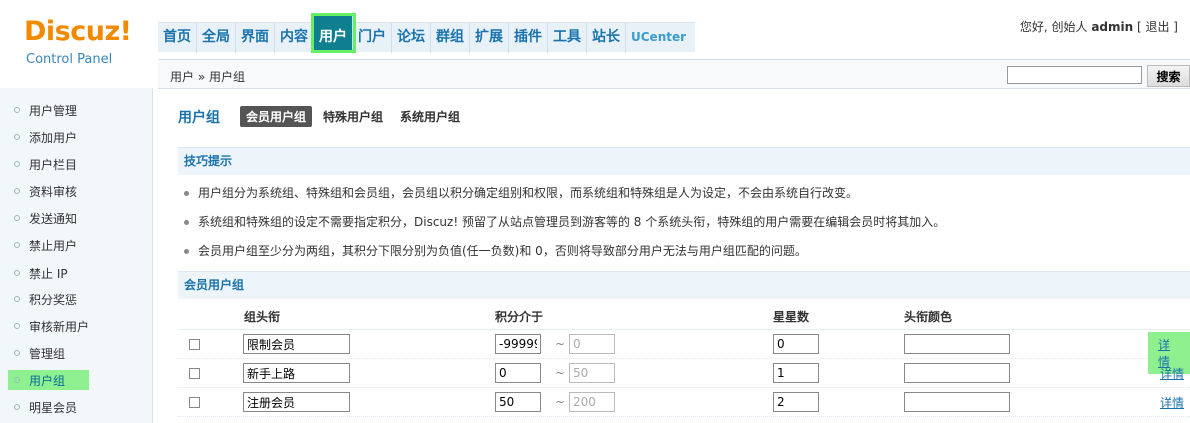  I want to click on sidebar-item-profile-review: 资料审核, so click(80, 191).